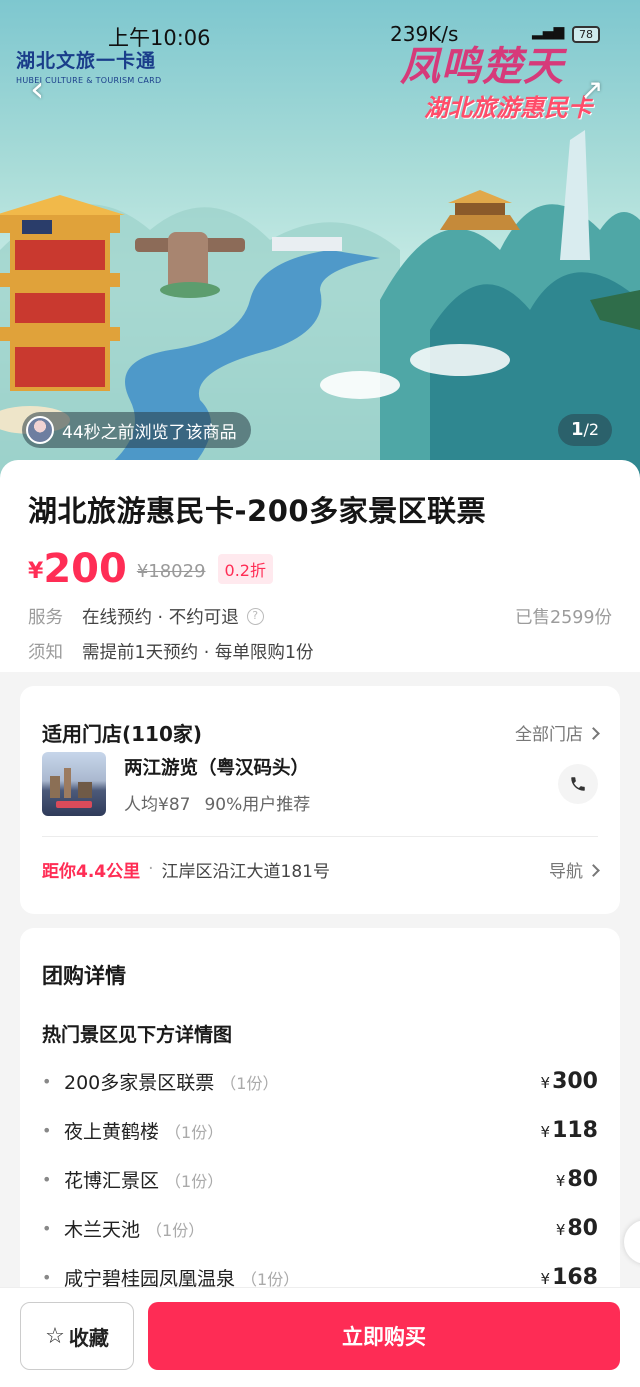 This screenshot has height=1387, width=640. I want to click on all-stores-link: 全部门店, so click(557, 732).